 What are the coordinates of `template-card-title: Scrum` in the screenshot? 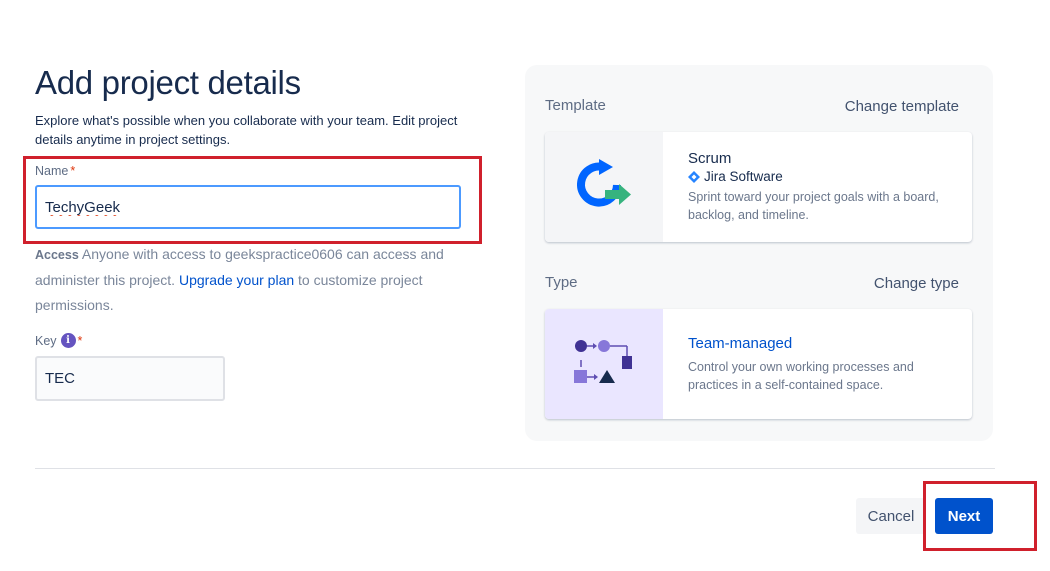 It's located at (710, 158).